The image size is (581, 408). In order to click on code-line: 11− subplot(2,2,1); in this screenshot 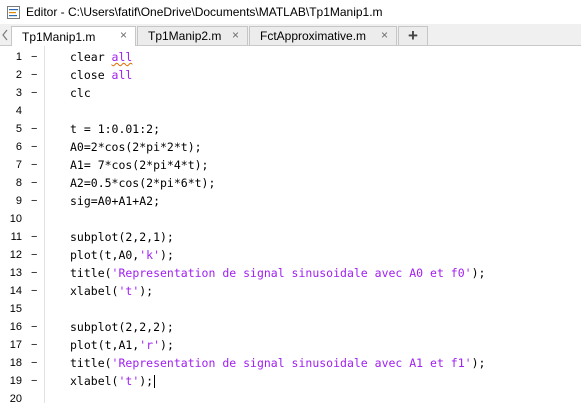, I will do `click(290, 237)`.